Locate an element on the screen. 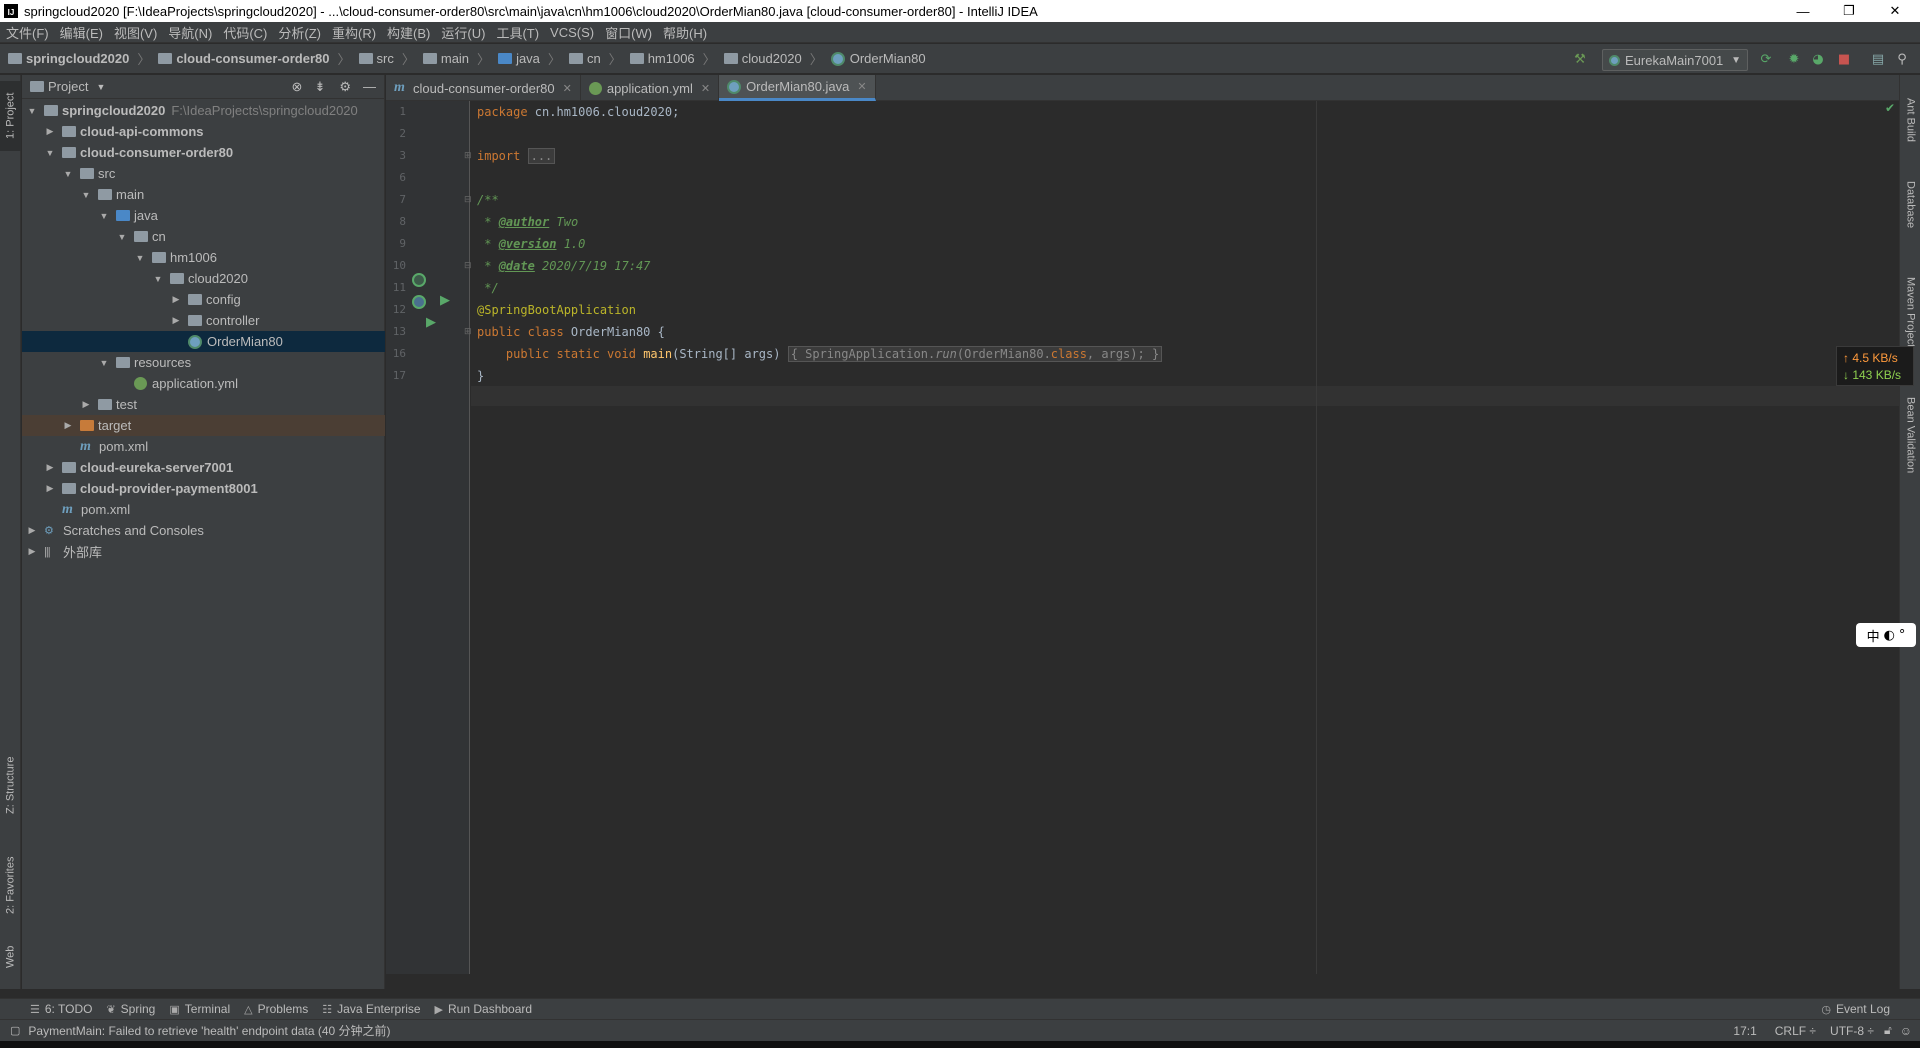  menu-navigate: 导航(N) is located at coordinates (189, 32).